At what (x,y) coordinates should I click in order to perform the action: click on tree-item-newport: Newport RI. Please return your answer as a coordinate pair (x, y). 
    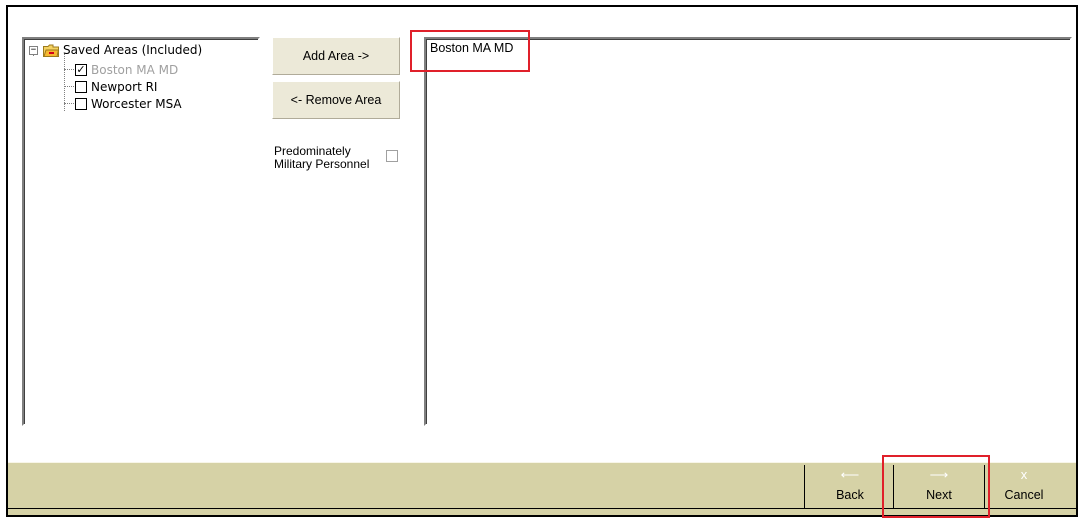
    Looking at the image, I should click on (116, 87).